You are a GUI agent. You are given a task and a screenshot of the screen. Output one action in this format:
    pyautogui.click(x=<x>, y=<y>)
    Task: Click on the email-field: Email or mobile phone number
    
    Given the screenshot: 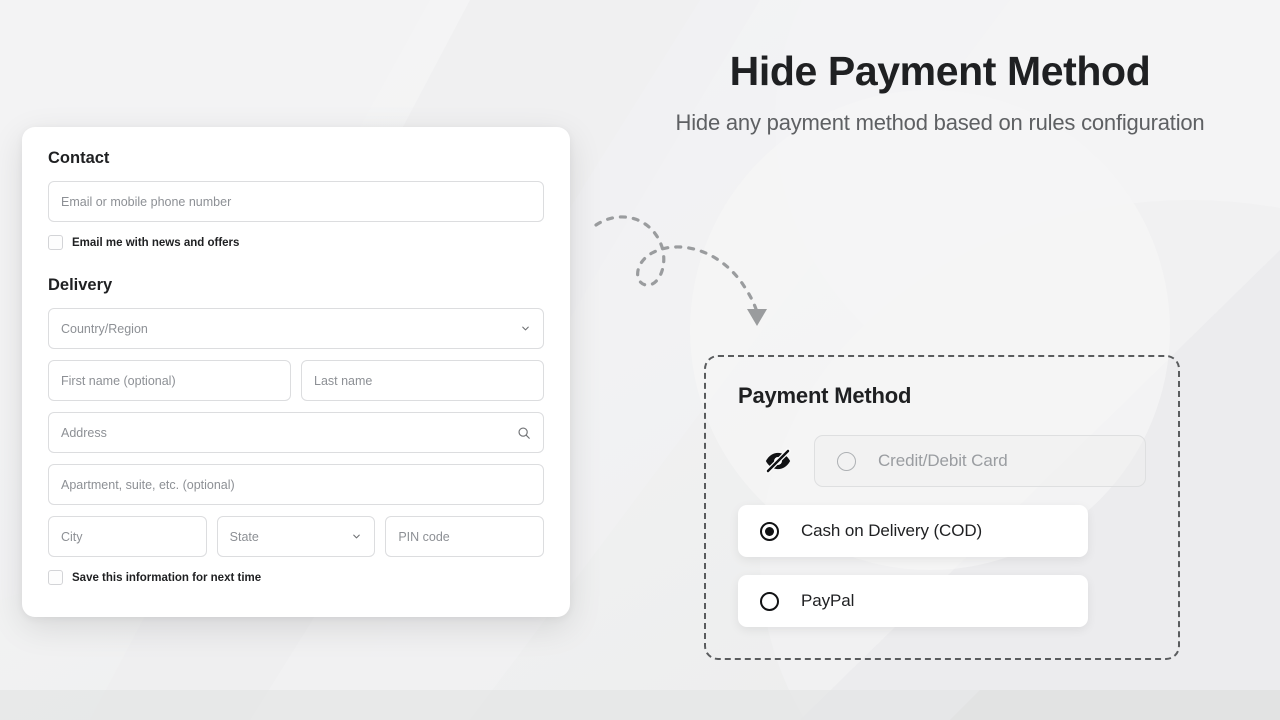 What is the action you would take?
    pyautogui.click(x=296, y=201)
    